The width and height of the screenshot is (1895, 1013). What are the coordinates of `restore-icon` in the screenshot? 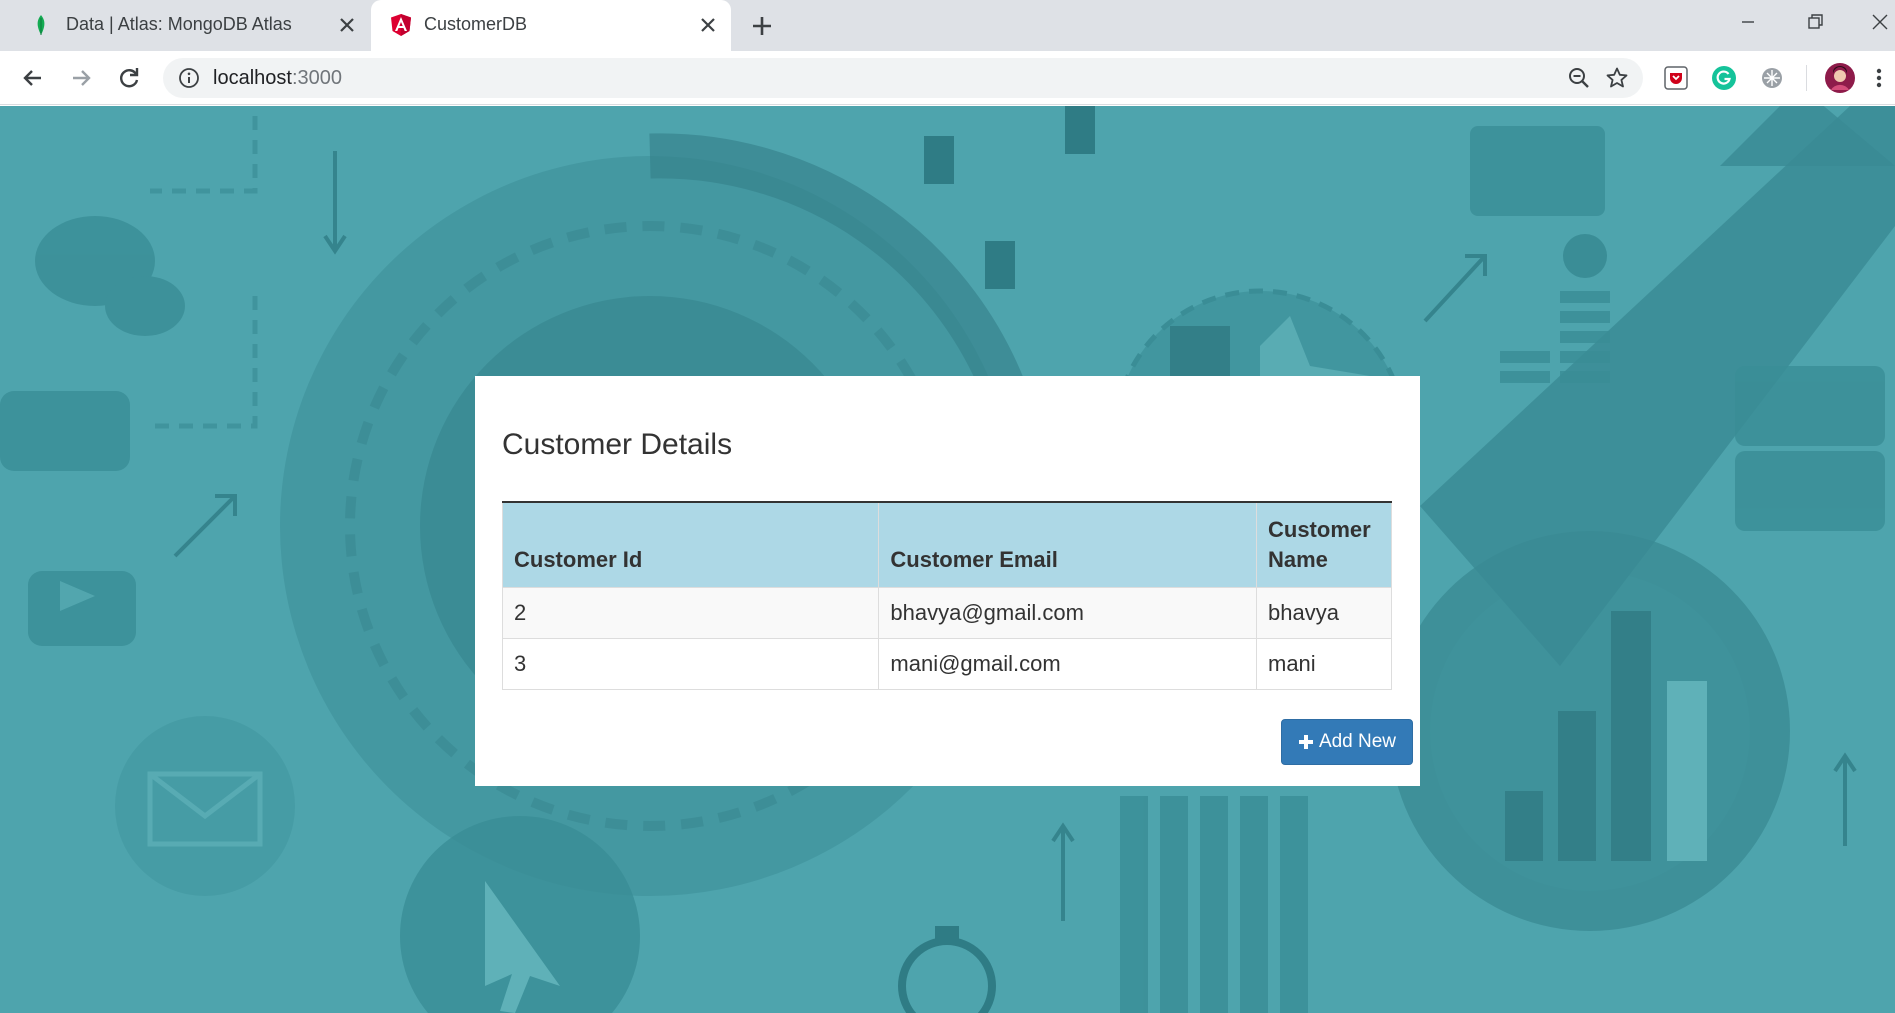 It's located at (1815, 22).